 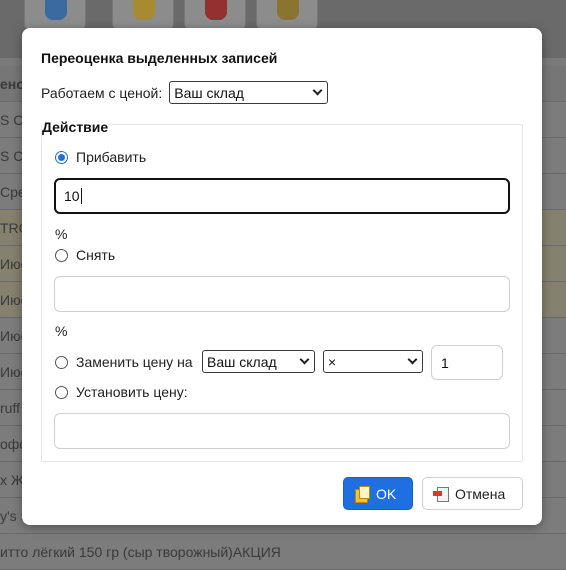 I want to click on subtract-unit: %, so click(x=61, y=331).